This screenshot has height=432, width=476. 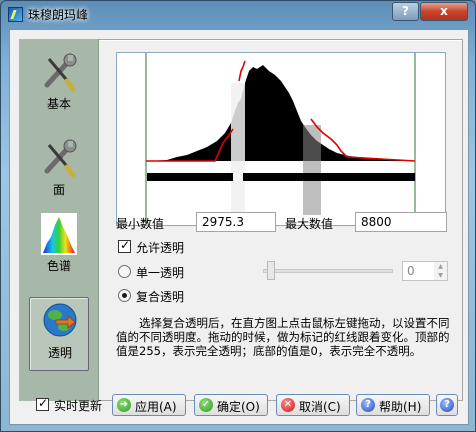 I want to click on window-title: 珠穆朗玛峰, so click(x=58, y=15).